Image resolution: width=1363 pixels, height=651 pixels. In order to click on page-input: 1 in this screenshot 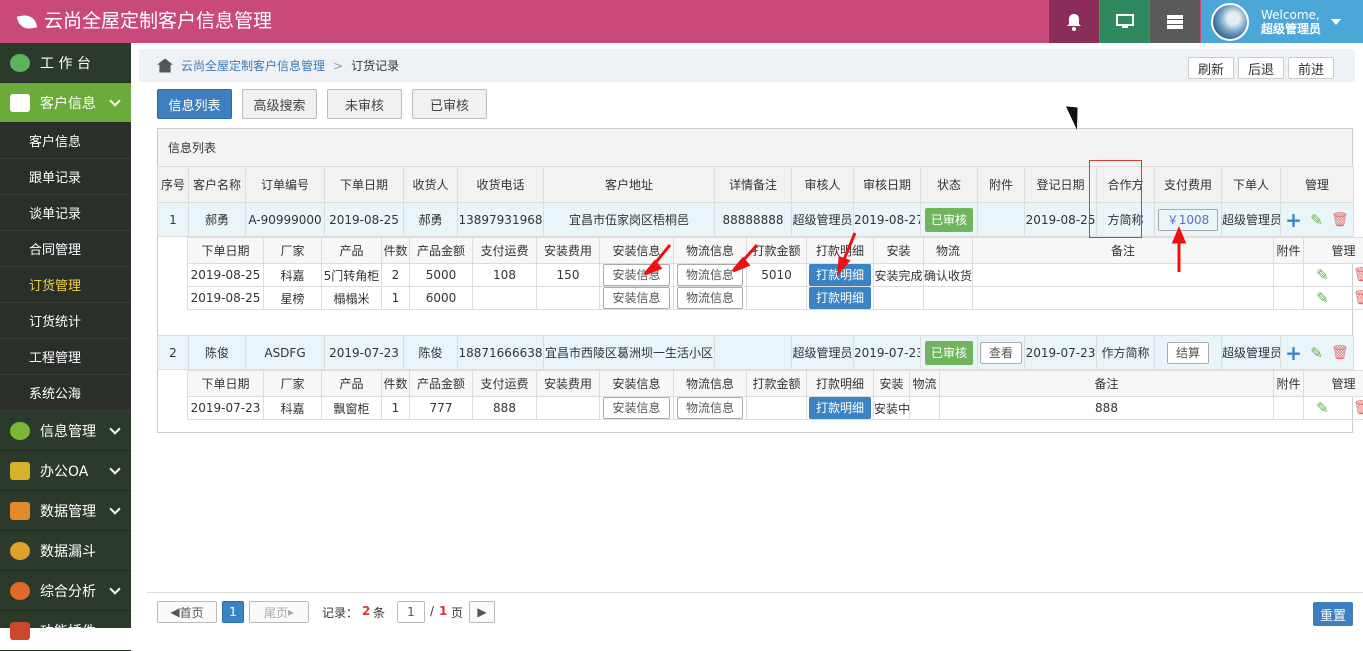, I will do `click(411, 612)`.